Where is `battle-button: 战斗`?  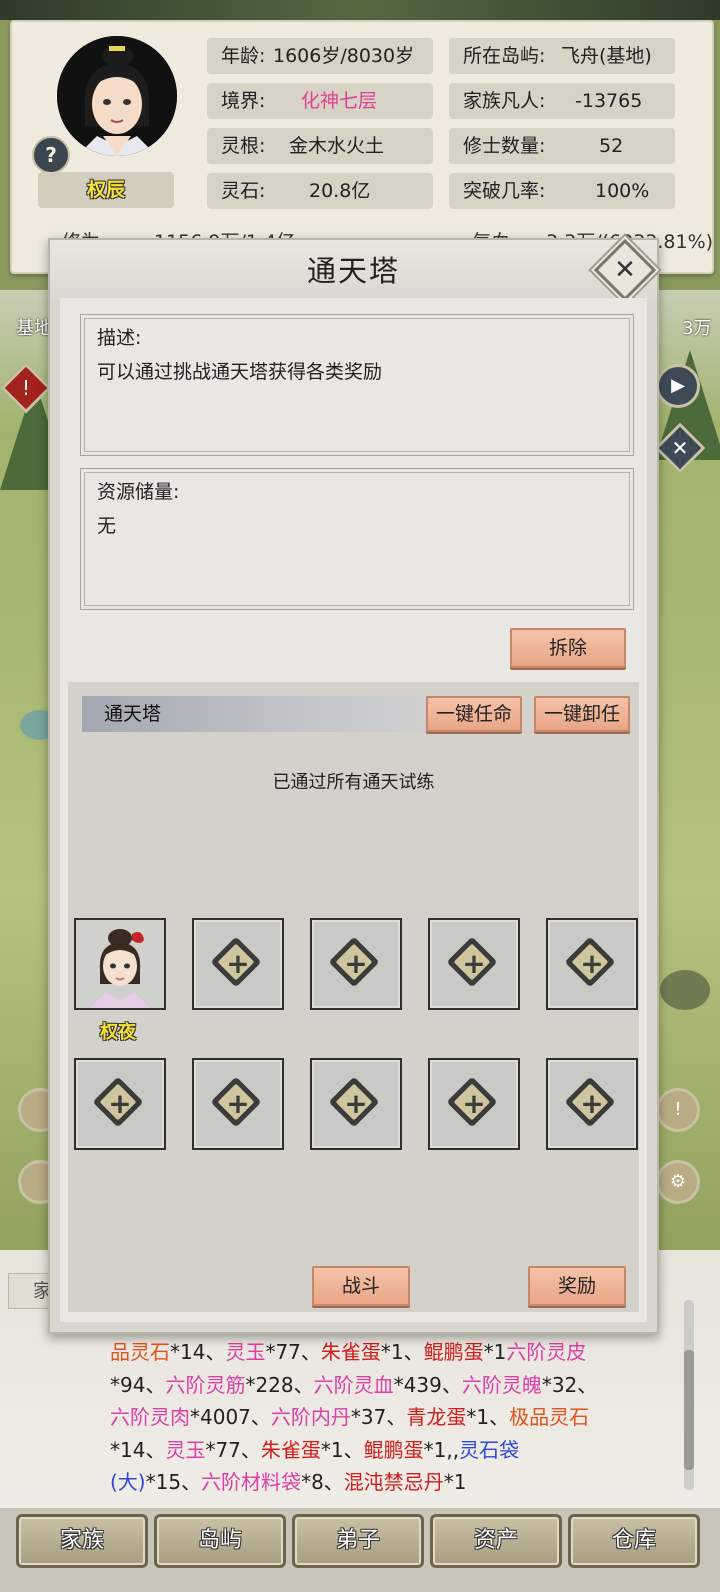
battle-button: 战斗 is located at coordinates (361, 1286).